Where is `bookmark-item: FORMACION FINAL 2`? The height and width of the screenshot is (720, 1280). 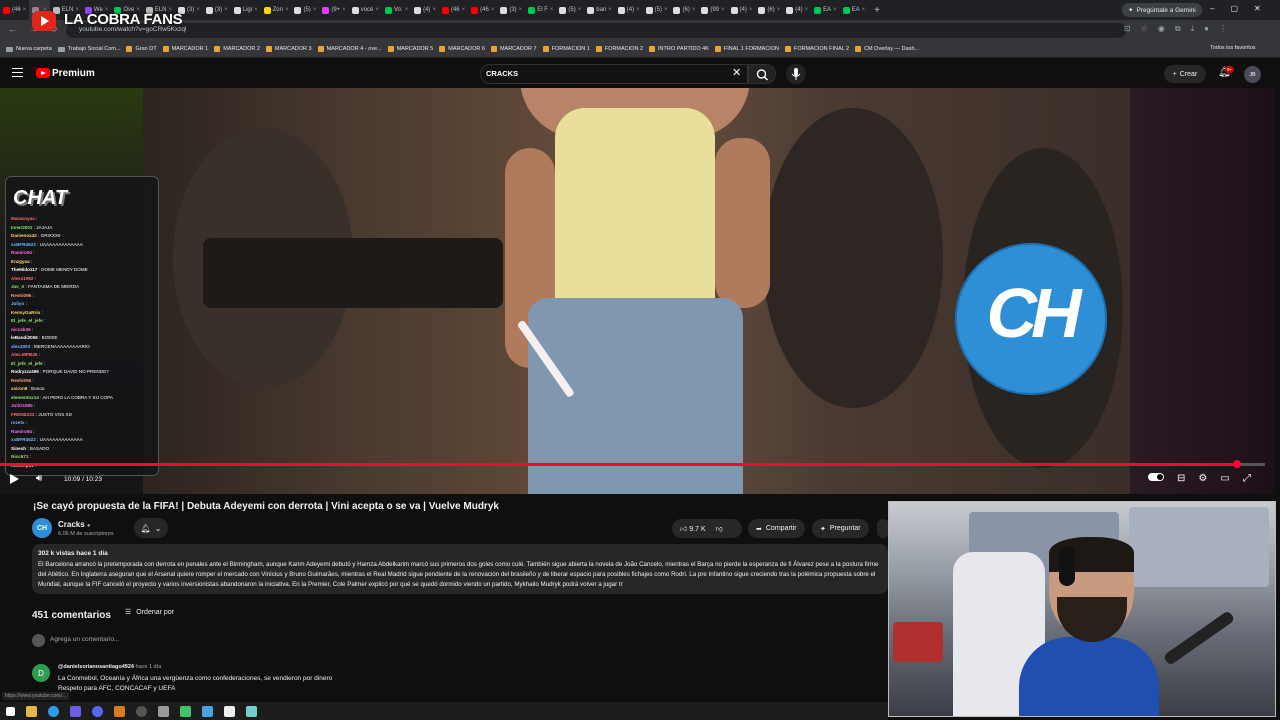 bookmark-item: FORMACION FINAL 2 is located at coordinates (816, 49).